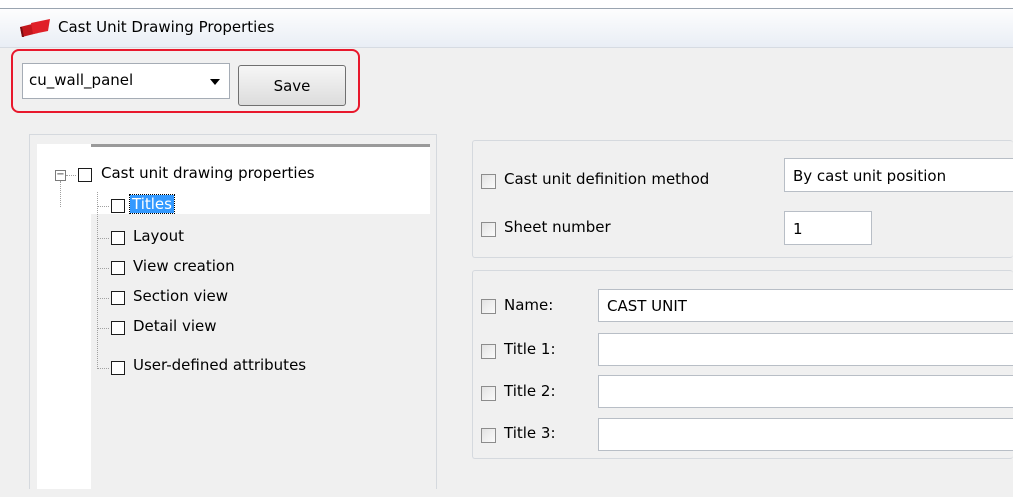 The image size is (1013, 497). Describe the element at coordinates (35, 28) in the screenshot. I see `app-logo-icon` at that location.